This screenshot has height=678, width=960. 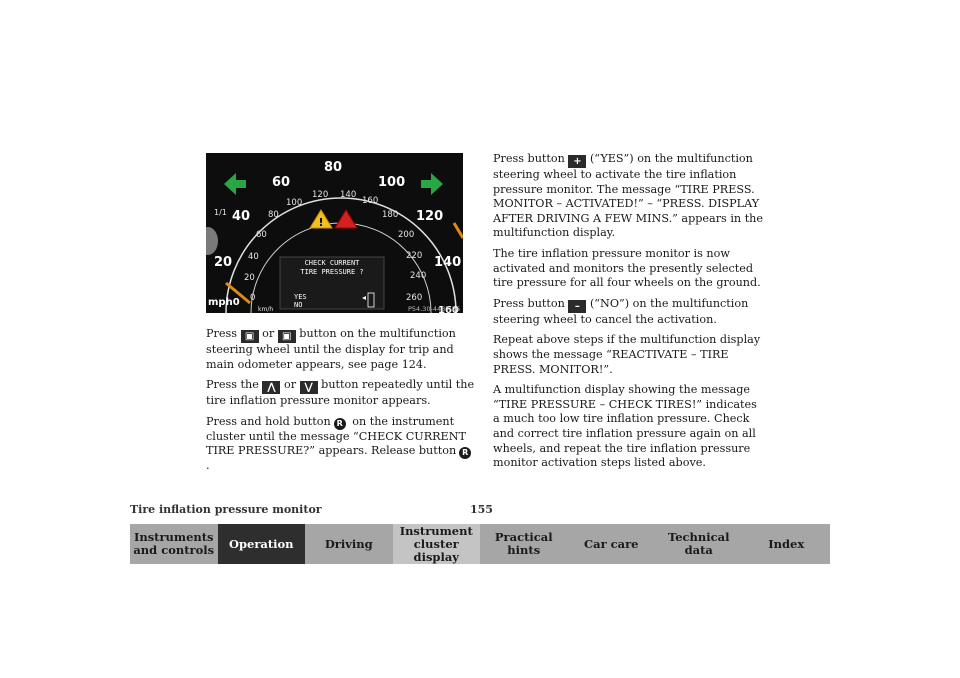 I want to click on kmh-label-40: 40, so click(x=253, y=257).